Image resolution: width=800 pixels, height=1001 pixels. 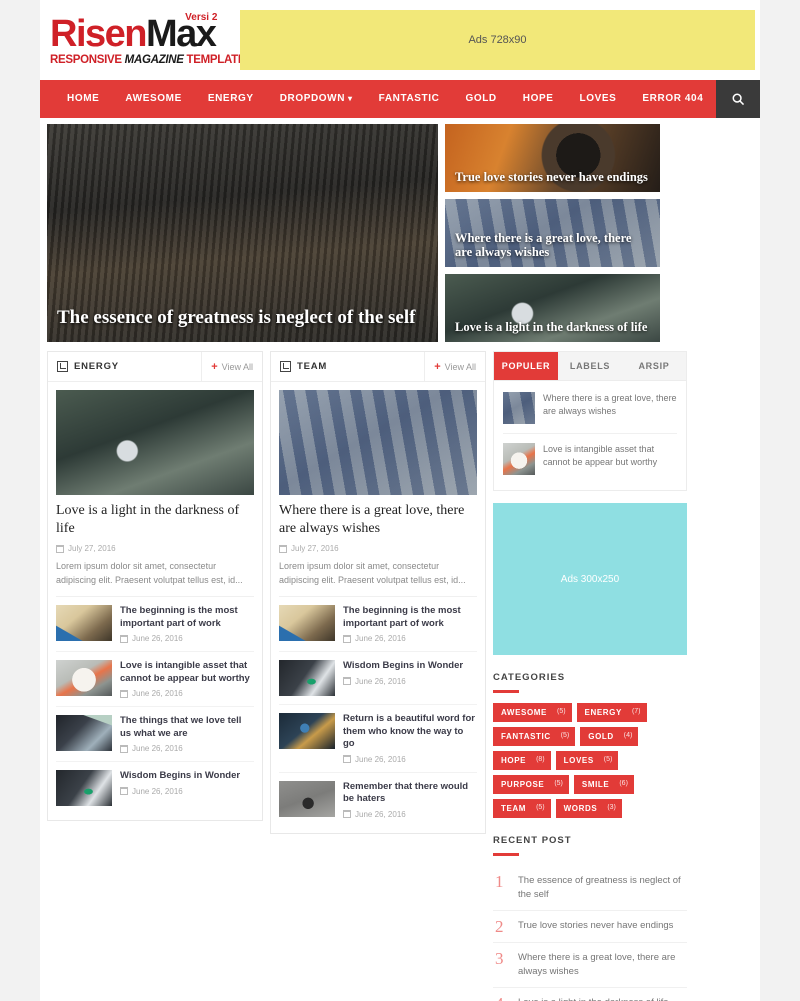 What do you see at coordinates (153, 99) in the screenshot?
I see `nav-item-awesome: AWESOME` at bounding box center [153, 99].